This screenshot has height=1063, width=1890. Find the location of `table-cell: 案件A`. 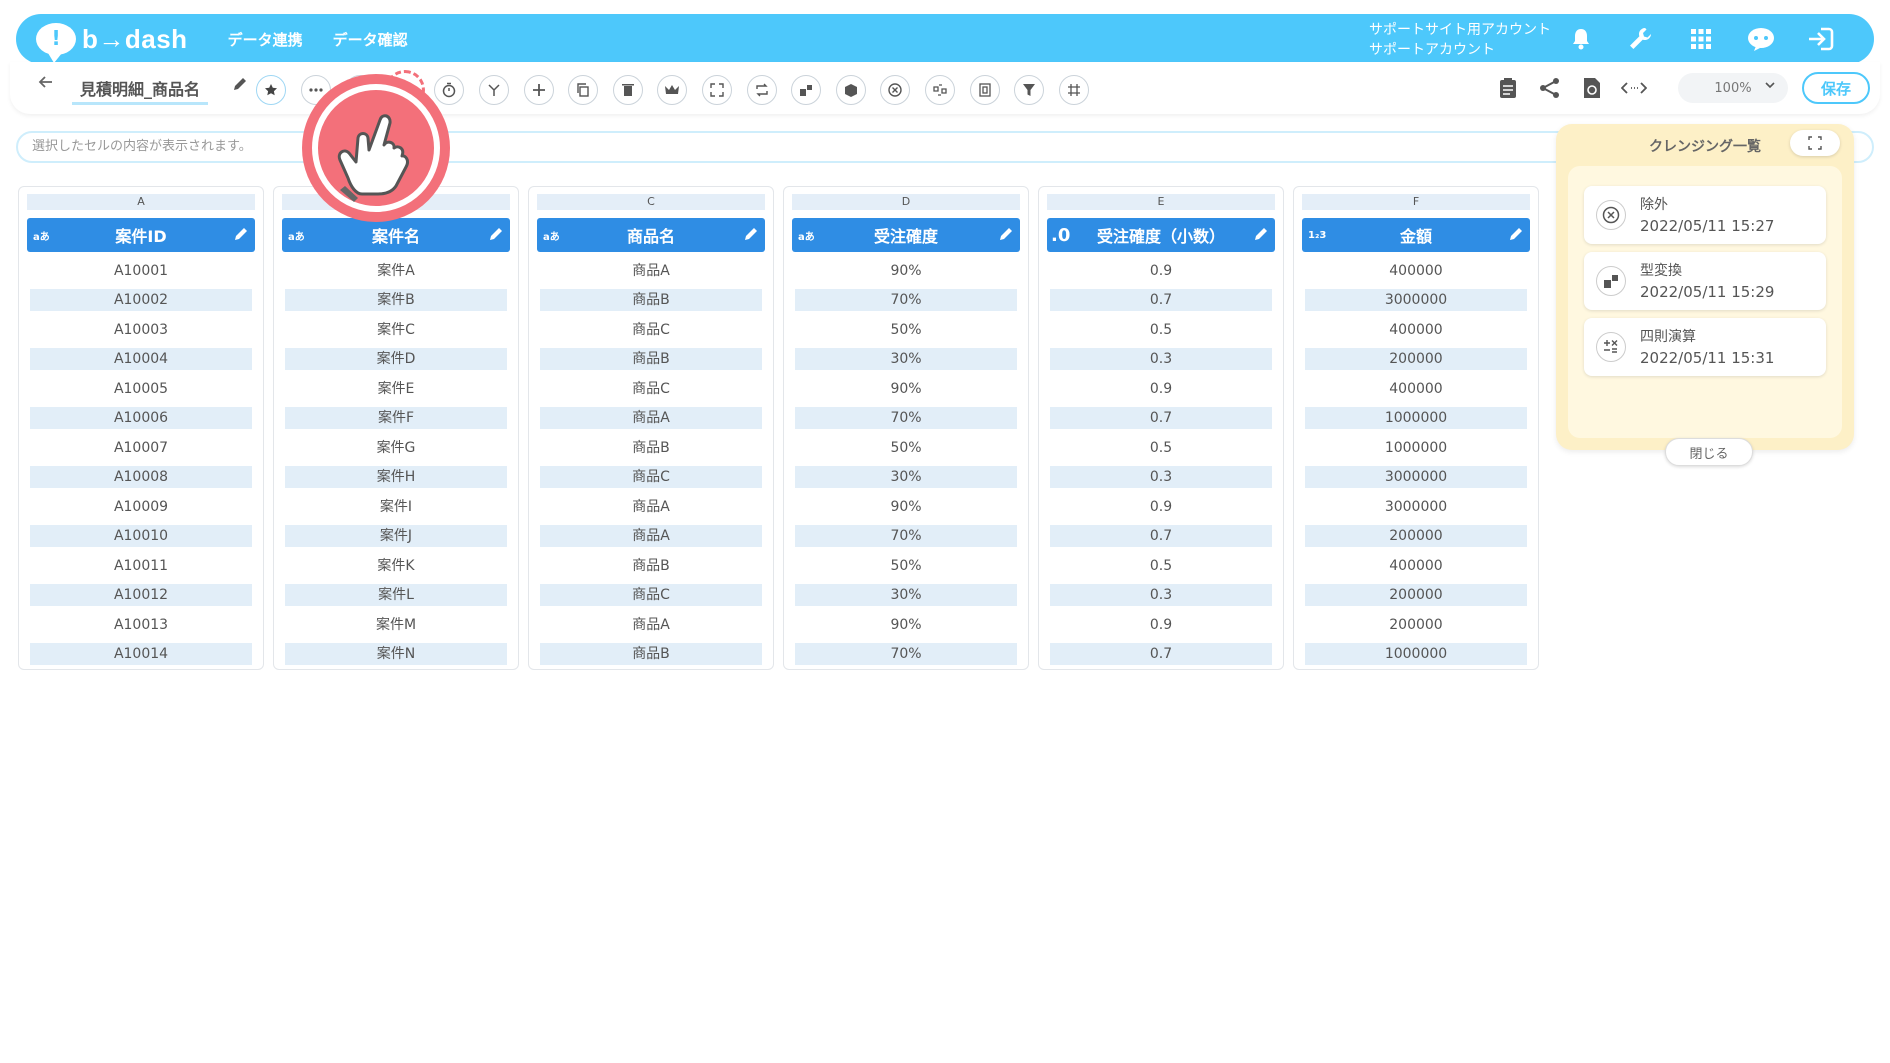

table-cell: 案件A is located at coordinates (396, 271).